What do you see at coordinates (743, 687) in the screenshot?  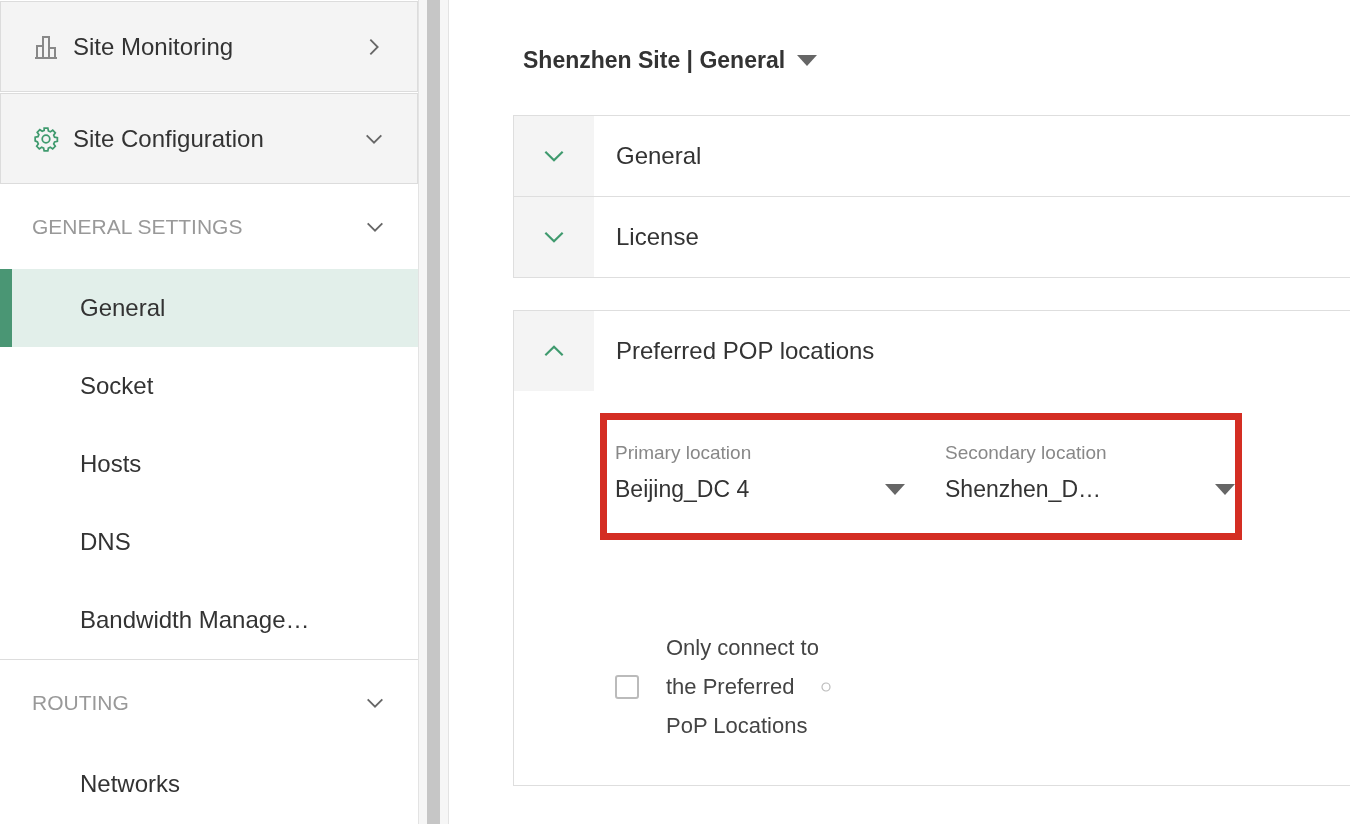 I see `checkbox-label: Only connect to the Preferred PoP Locations` at bounding box center [743, 687].